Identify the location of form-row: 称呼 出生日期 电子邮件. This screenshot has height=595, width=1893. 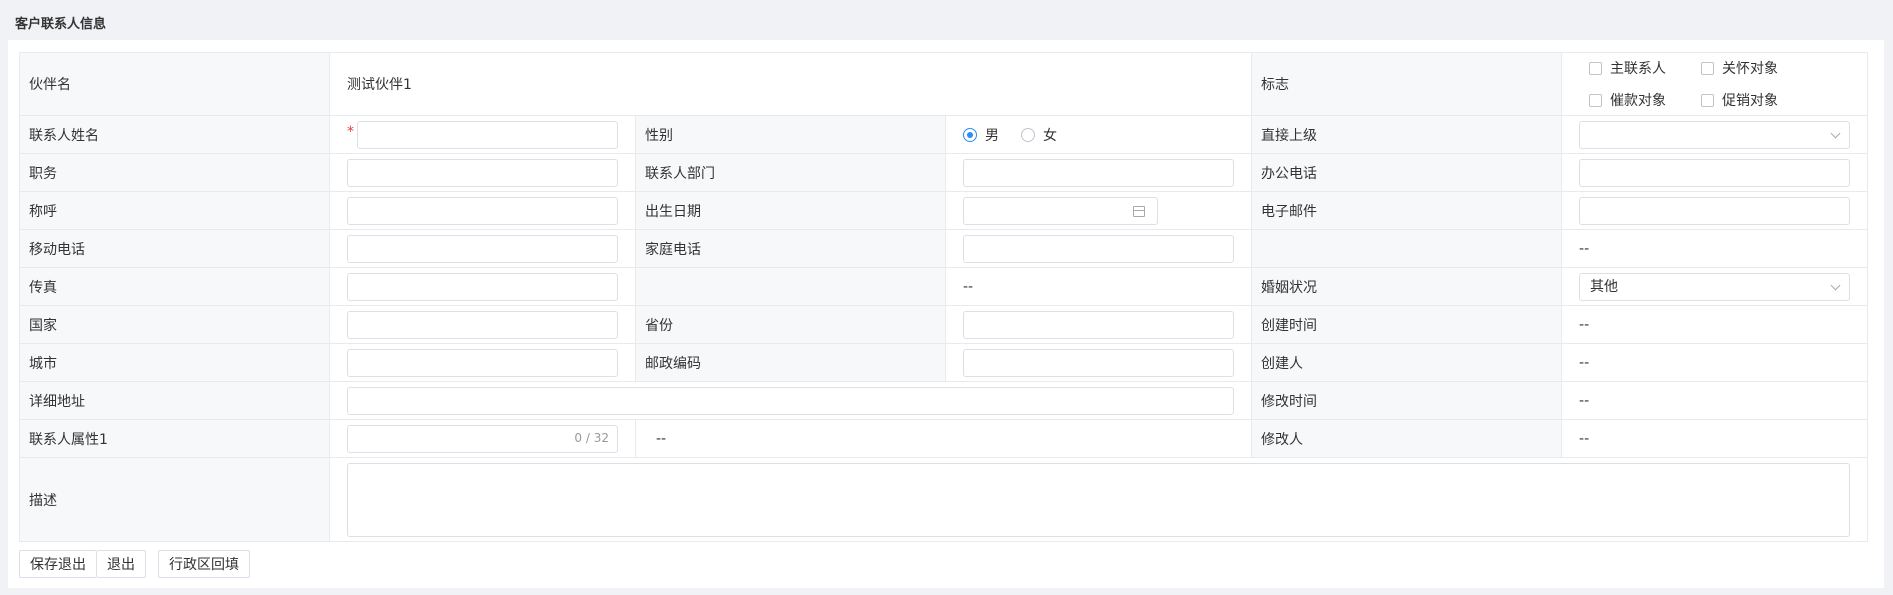
(944, 210).